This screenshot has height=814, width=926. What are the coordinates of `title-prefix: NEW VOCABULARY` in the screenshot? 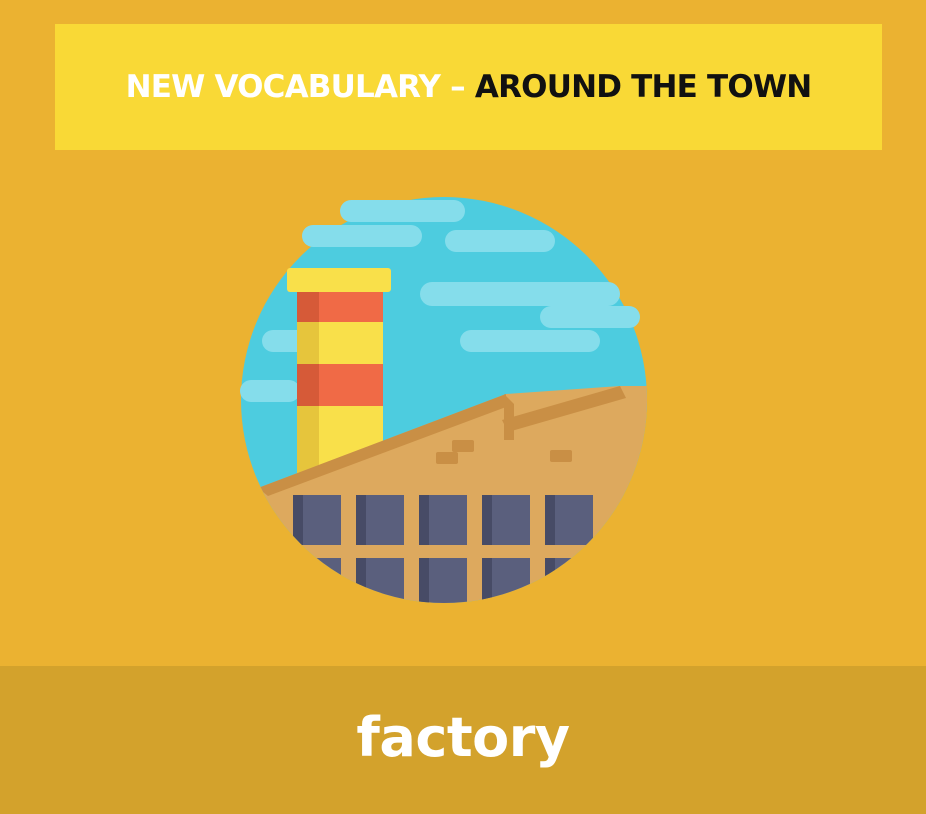 It's located at (283, 87).